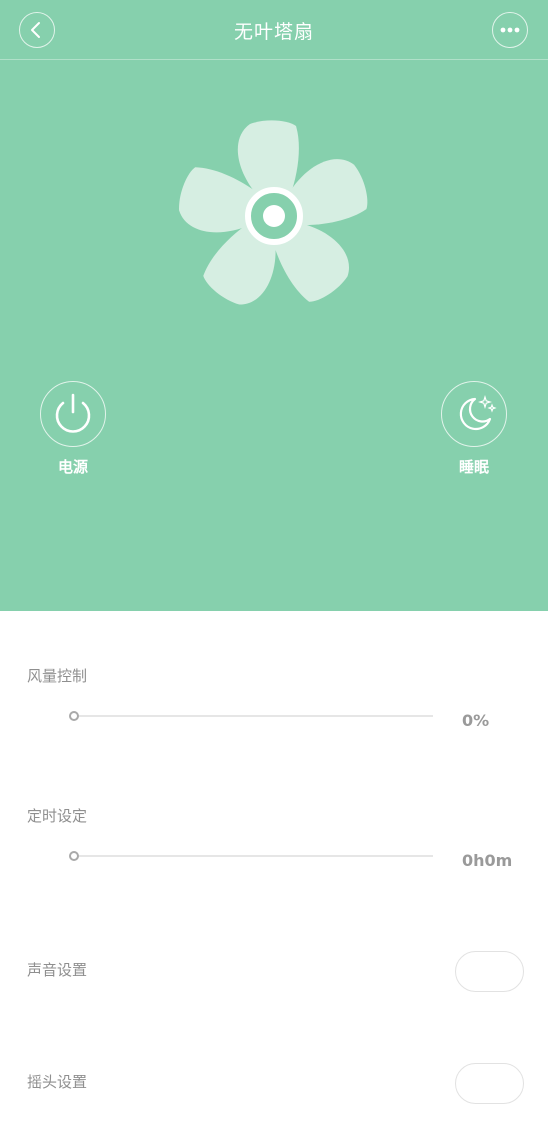  I want to click on swing-toggle, so click(489, 1083).